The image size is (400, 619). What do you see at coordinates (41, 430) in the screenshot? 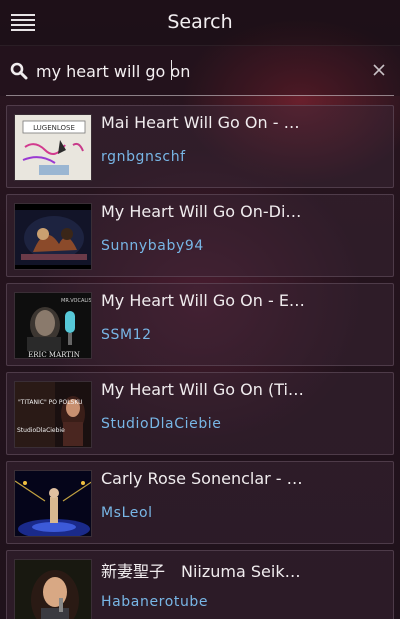
I see `svg-text: StudioDlaCiebie` at bounding box center [41, 430].